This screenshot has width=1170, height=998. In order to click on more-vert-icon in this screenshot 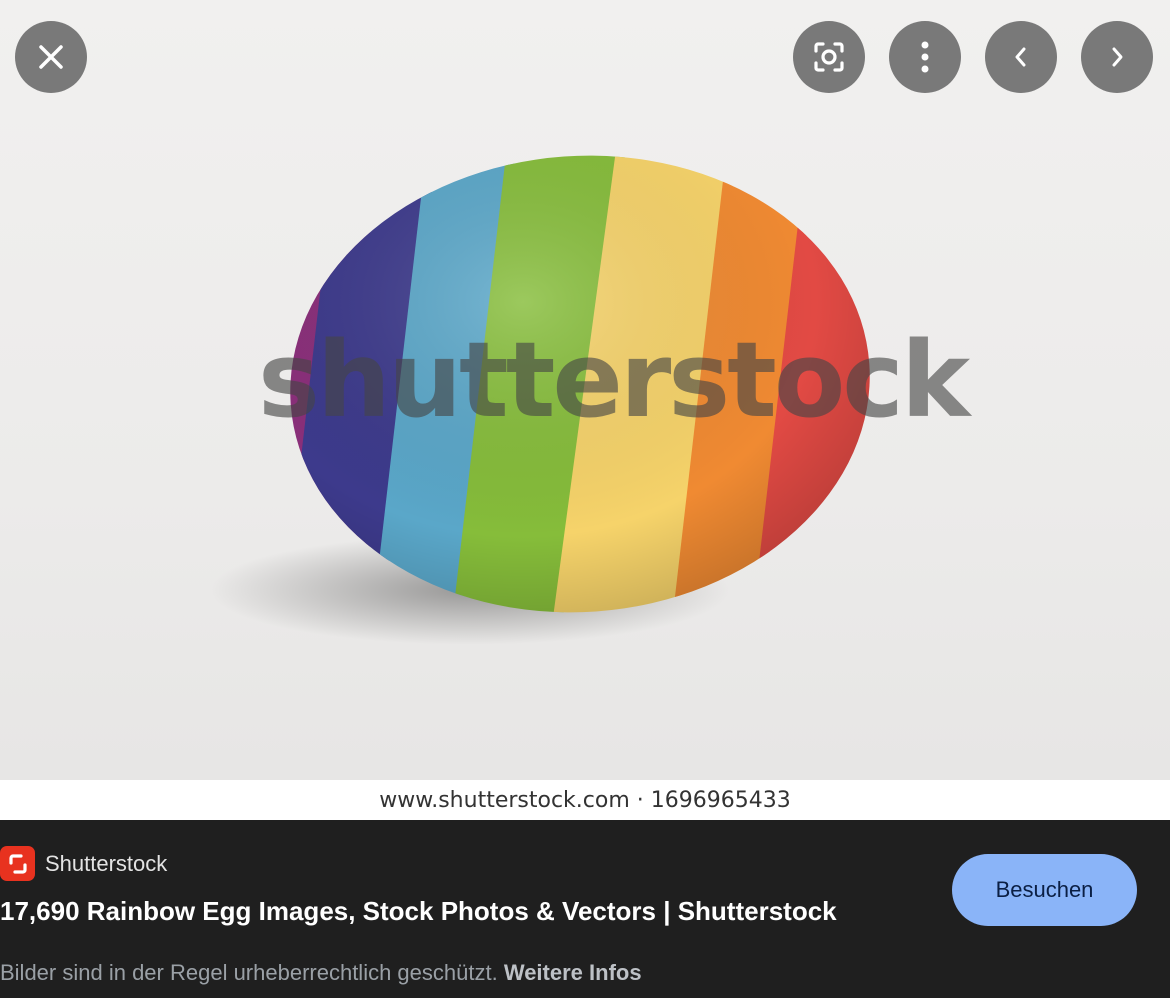, I will do `click(925, 57)`.